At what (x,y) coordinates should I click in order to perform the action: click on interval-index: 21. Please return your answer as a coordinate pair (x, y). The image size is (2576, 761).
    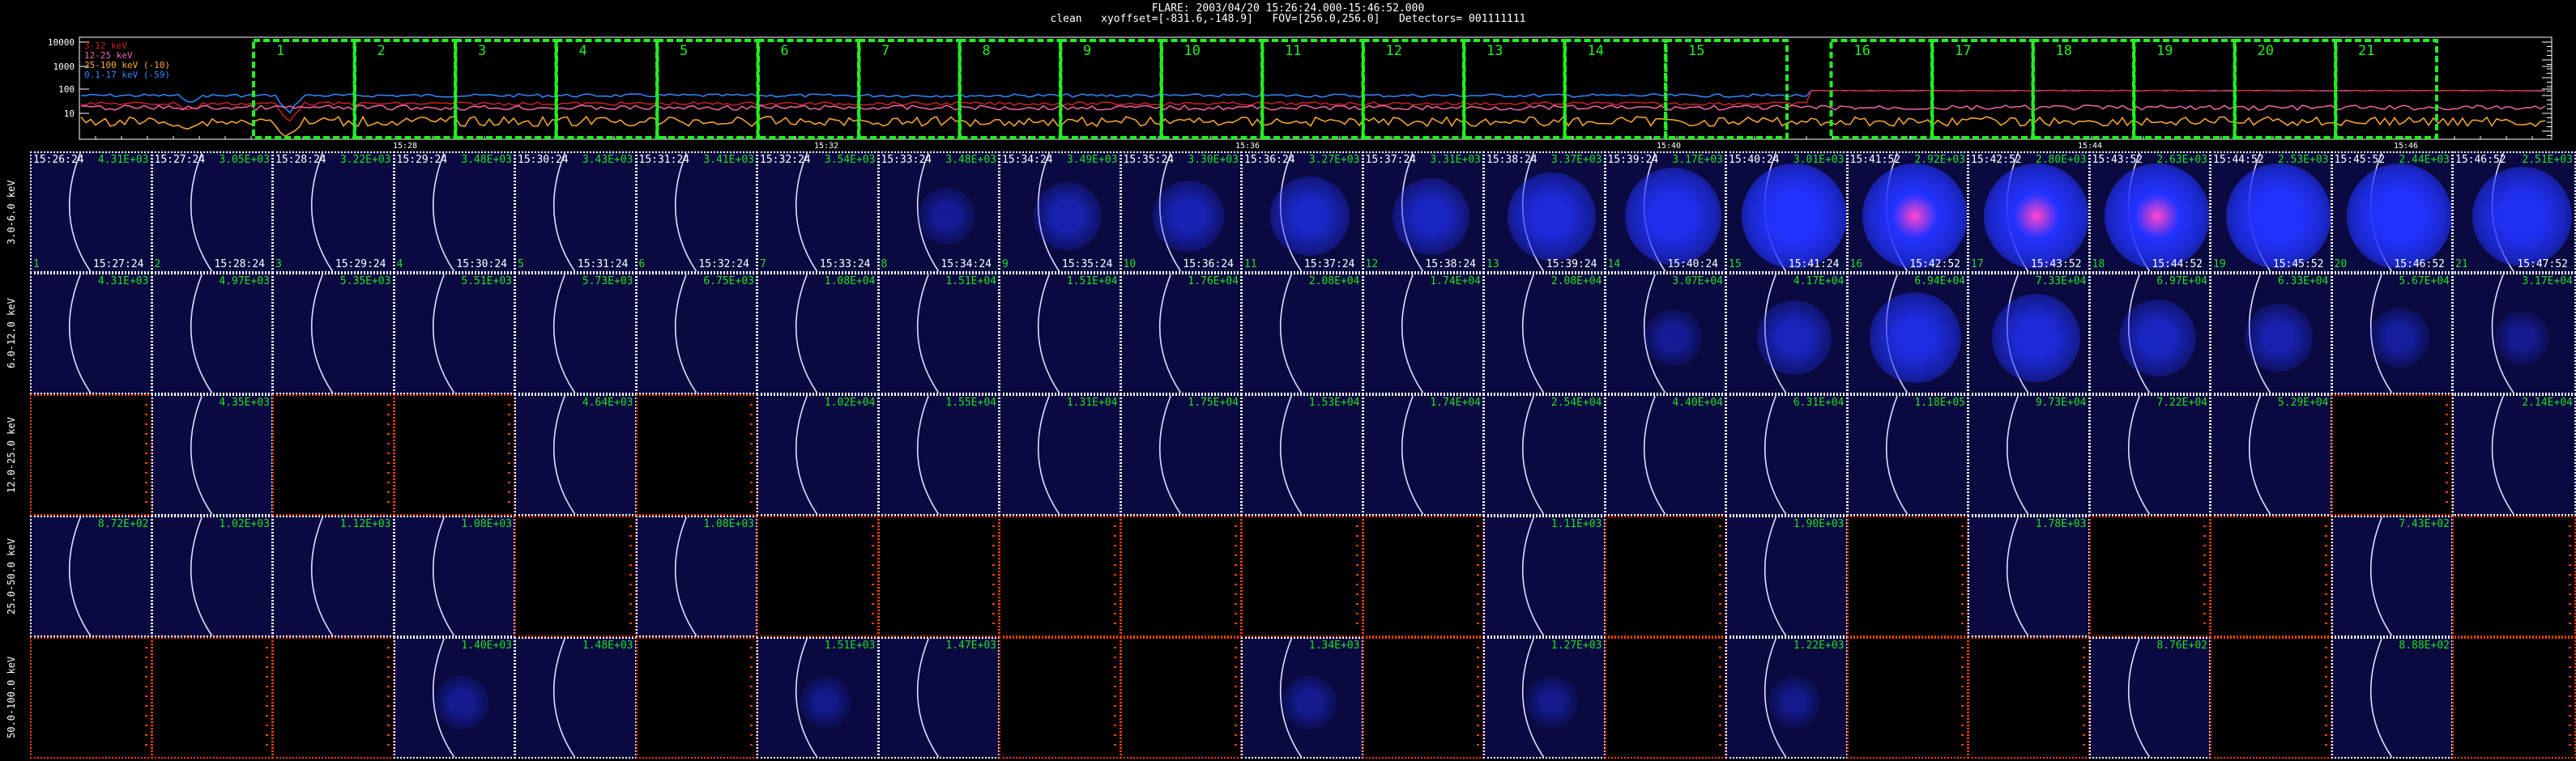
    Looking at the image, I should click on (2461, 264).